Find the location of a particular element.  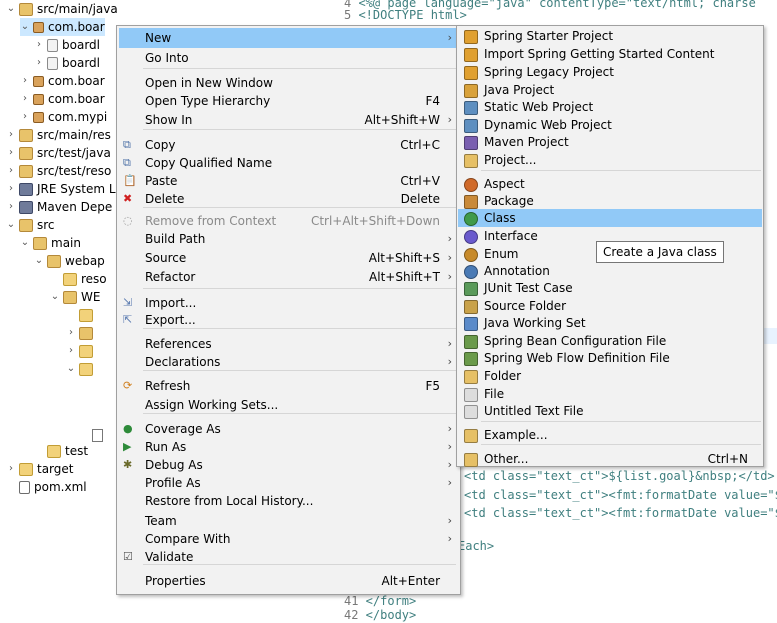

menu-item-refactor: Refactor Alt+Shift+T › is located at coordinates (288, 277).